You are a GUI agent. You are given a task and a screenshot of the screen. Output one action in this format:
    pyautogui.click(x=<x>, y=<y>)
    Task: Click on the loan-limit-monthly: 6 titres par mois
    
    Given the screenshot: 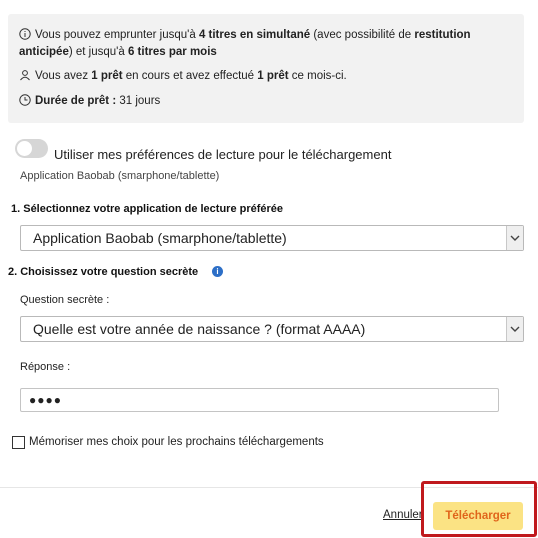 What is the action you would take?
    pyautogui.click(x=172, y=52)
    